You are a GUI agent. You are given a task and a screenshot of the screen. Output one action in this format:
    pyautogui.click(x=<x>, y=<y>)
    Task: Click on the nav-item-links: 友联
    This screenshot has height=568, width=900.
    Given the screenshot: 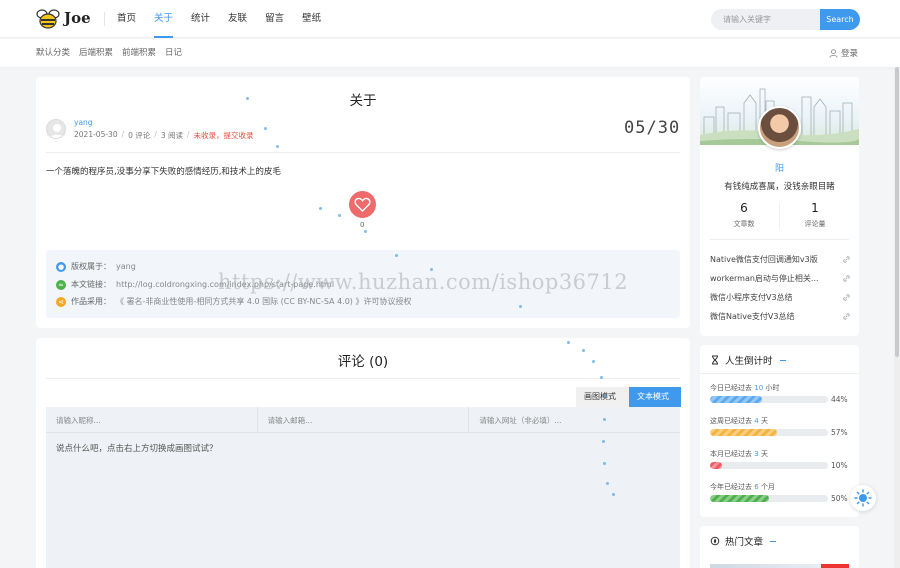 What is the action you would take?
    pyautogui.click(x=237, y=19)
    